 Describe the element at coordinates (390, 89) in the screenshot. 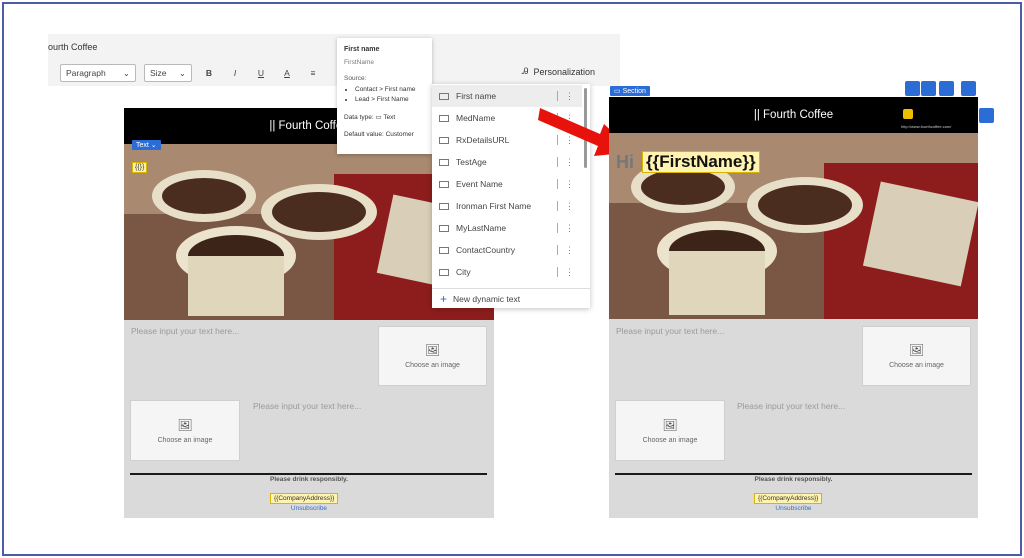

I see `tooltip-source: Contact > First name` at that location.